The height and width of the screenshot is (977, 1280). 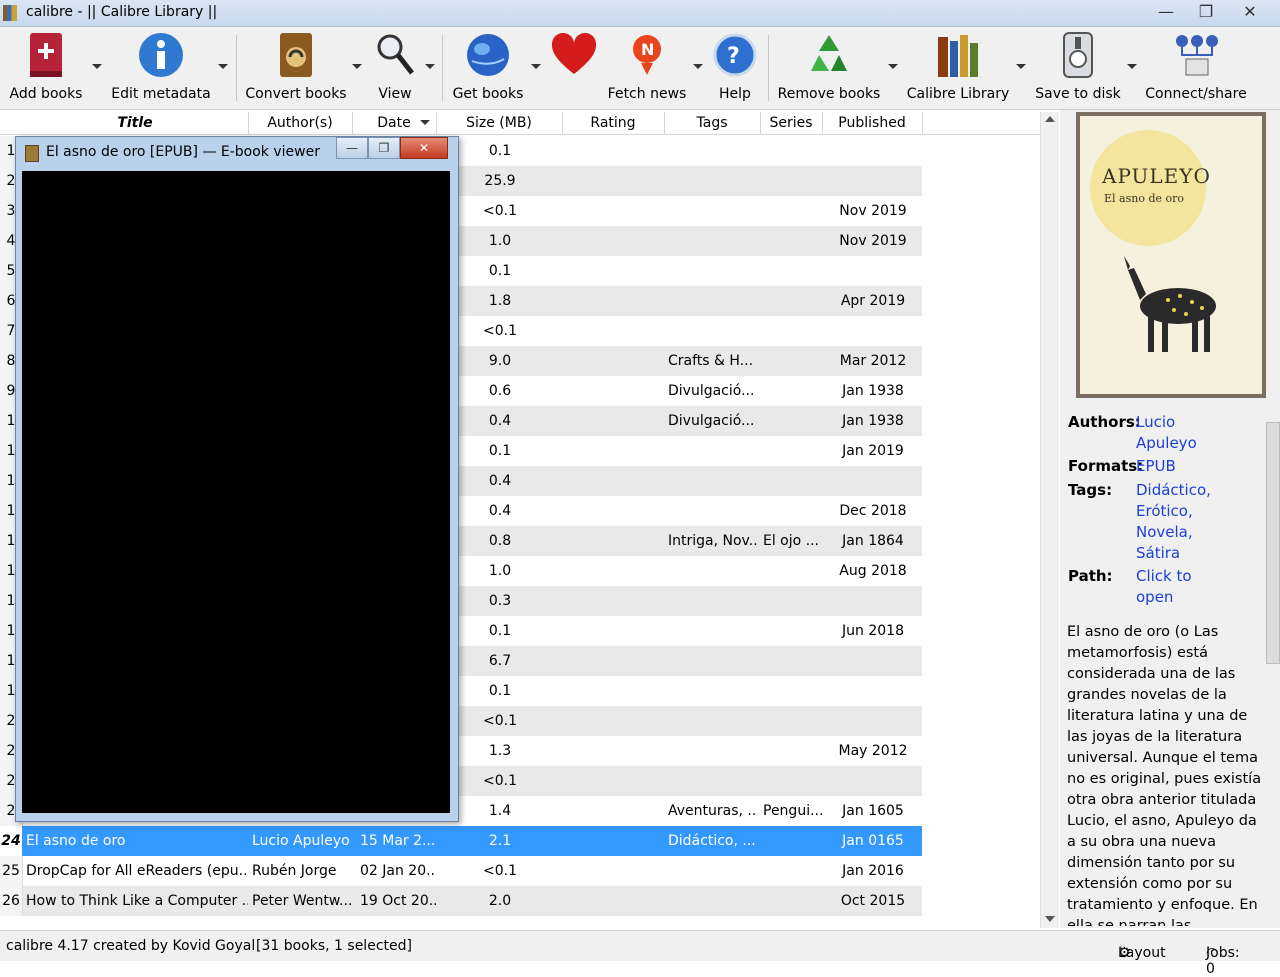 I want to click on scroll-up-icon, so click(x=1050, y=119).